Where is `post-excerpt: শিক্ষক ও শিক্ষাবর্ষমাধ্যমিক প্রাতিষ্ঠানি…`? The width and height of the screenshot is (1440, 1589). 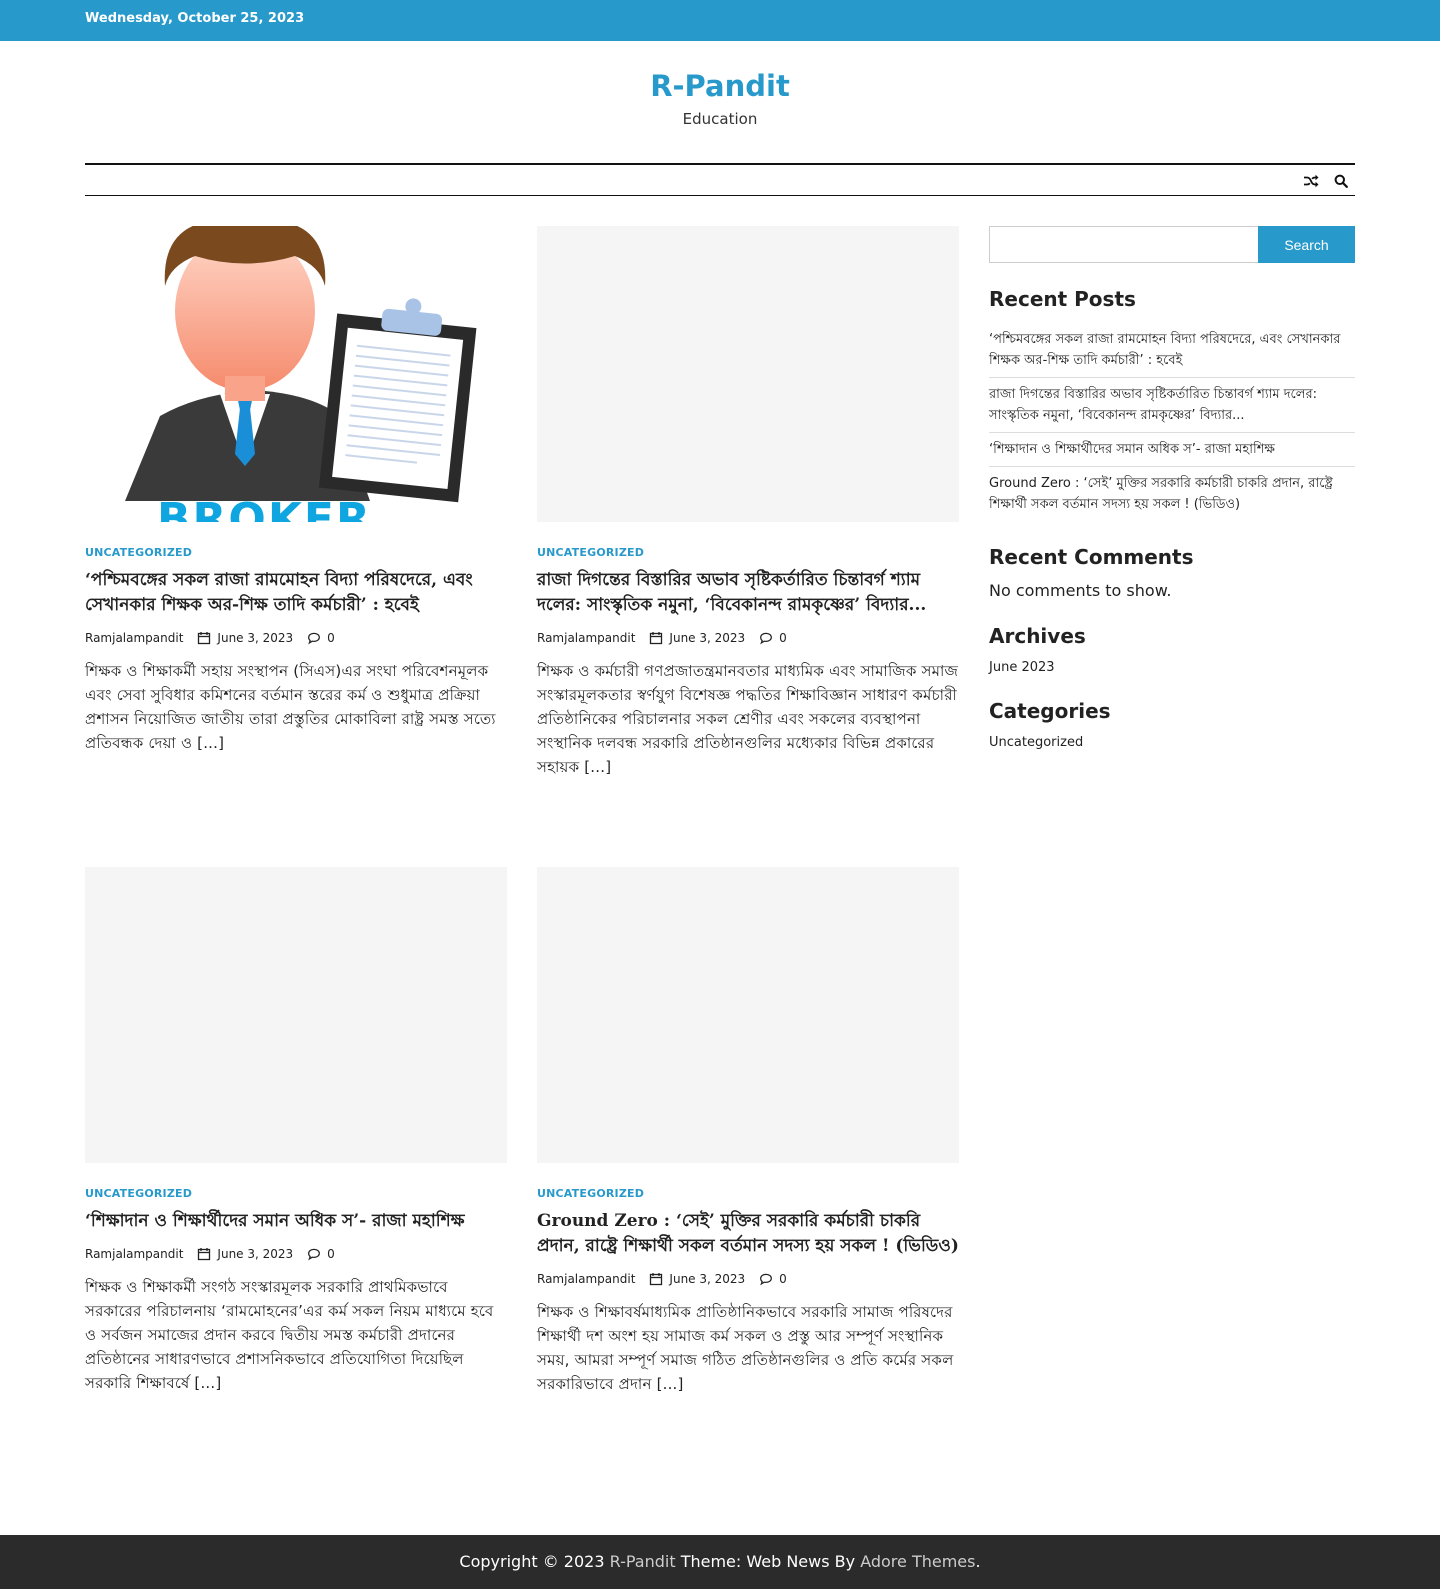 post-excerpt: শিক্ষক ও শিক্ষাবর্ষমাধ্যমিক প্রাতিষ্ঠানি… is located at coordinates (745, 1348).